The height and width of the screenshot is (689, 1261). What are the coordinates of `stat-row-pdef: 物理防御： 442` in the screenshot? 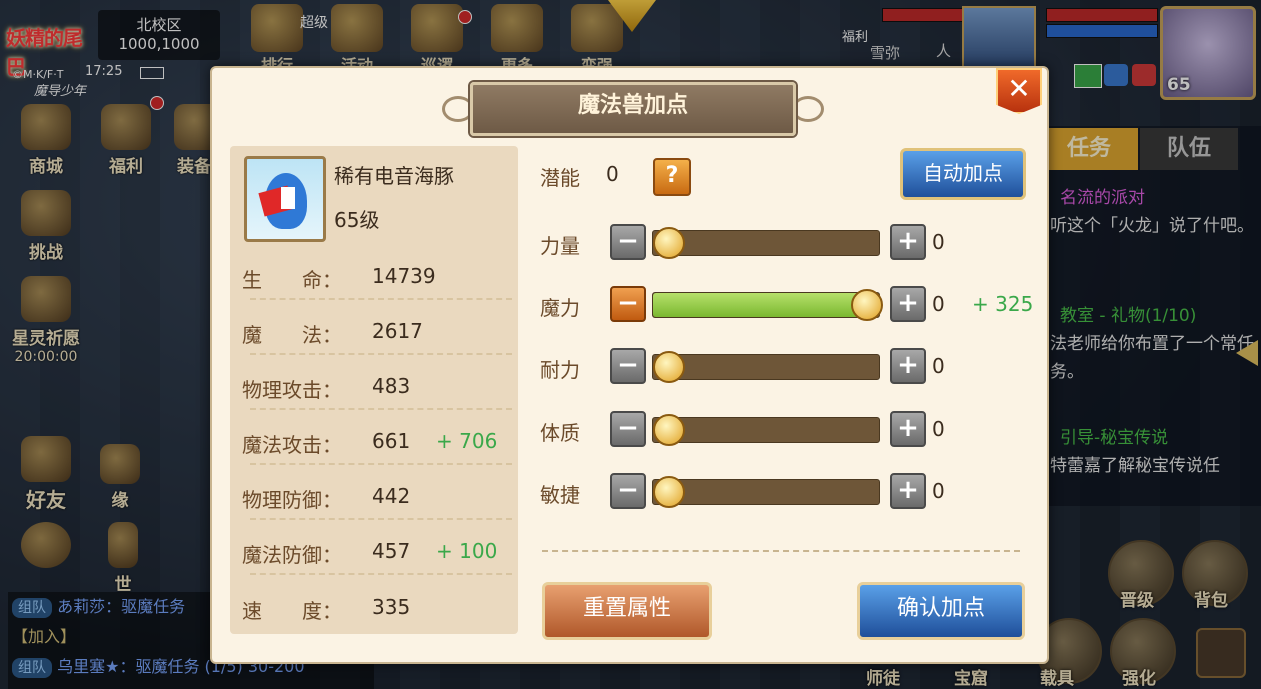 It's located at (377, 501).